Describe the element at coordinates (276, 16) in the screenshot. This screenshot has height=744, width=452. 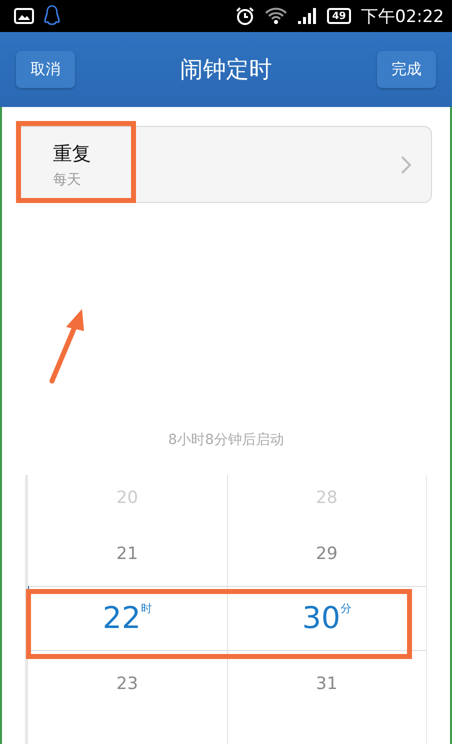
I see `wifi-icon` at that location.